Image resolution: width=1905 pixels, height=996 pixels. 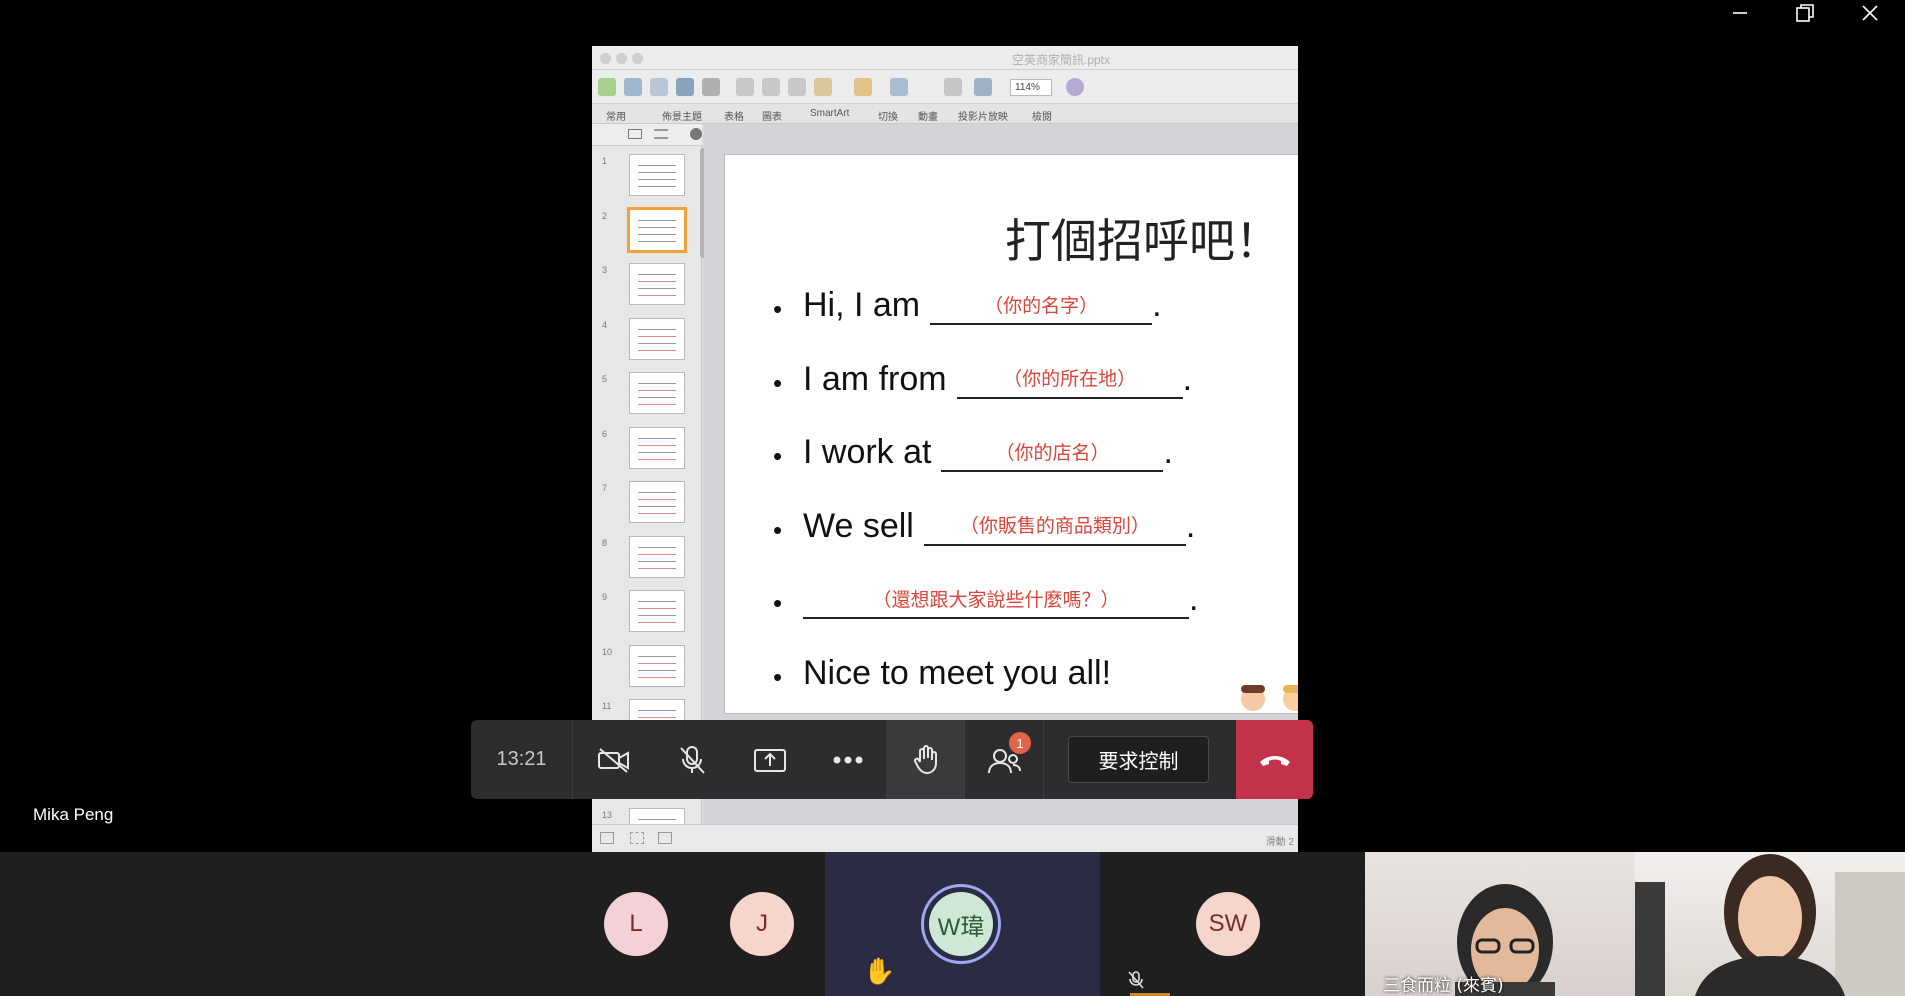 I want to click on fill-in-blank: （你的名字）, so click(x=1041, y=305).